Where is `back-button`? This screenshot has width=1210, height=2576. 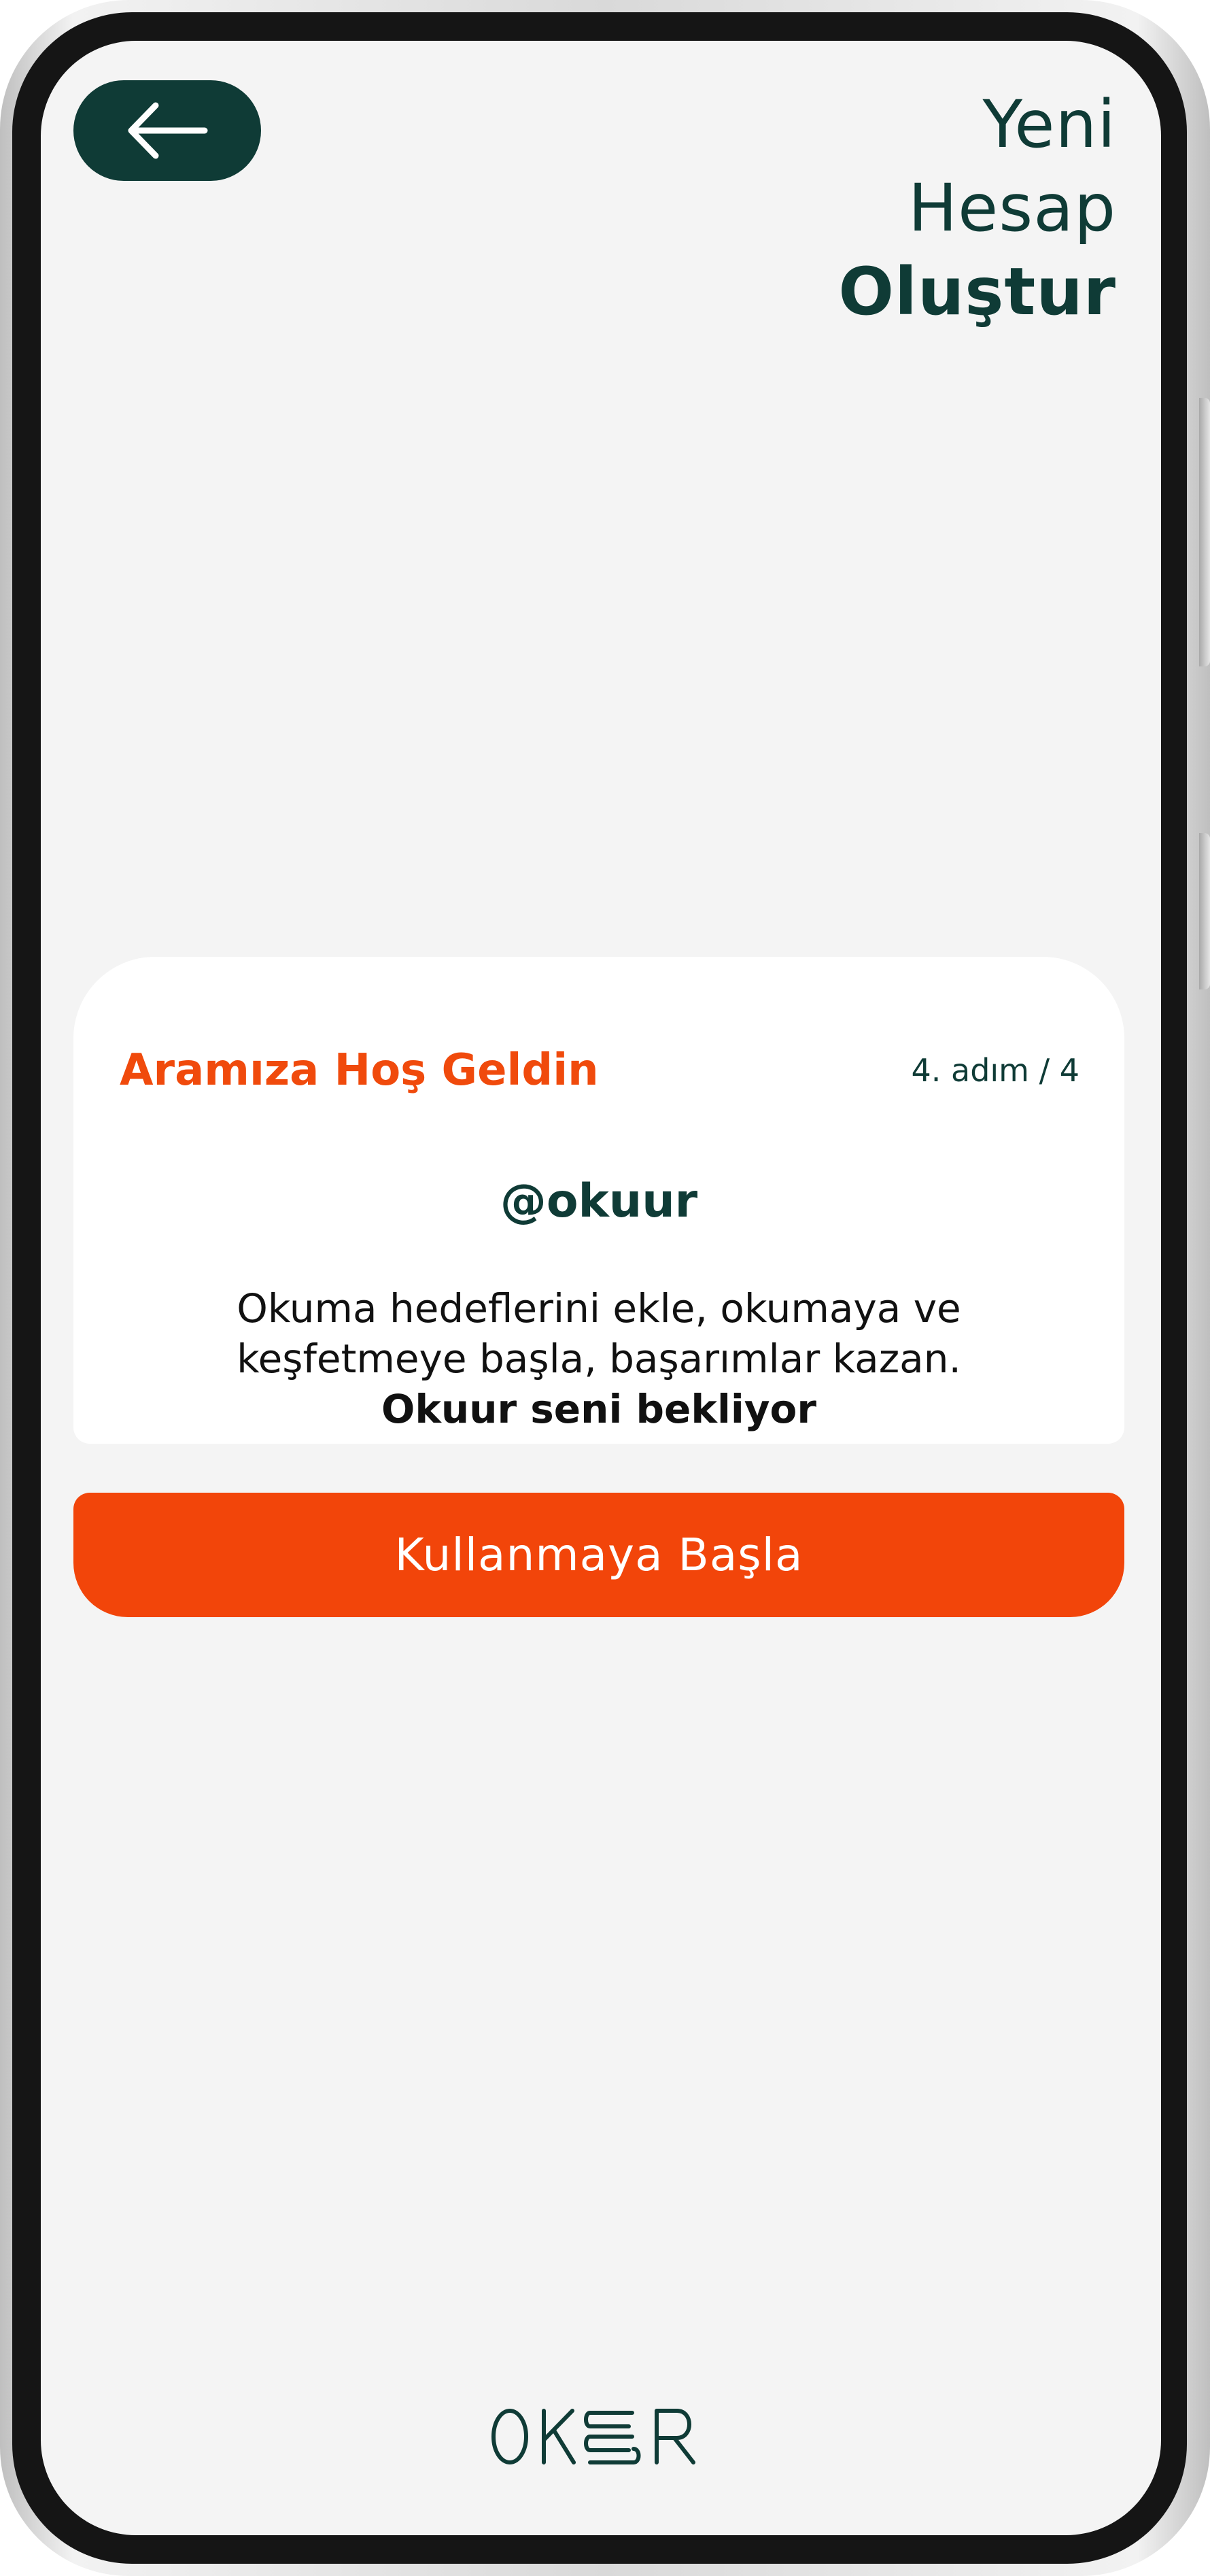
back-button is located at coordinates (167, 130).